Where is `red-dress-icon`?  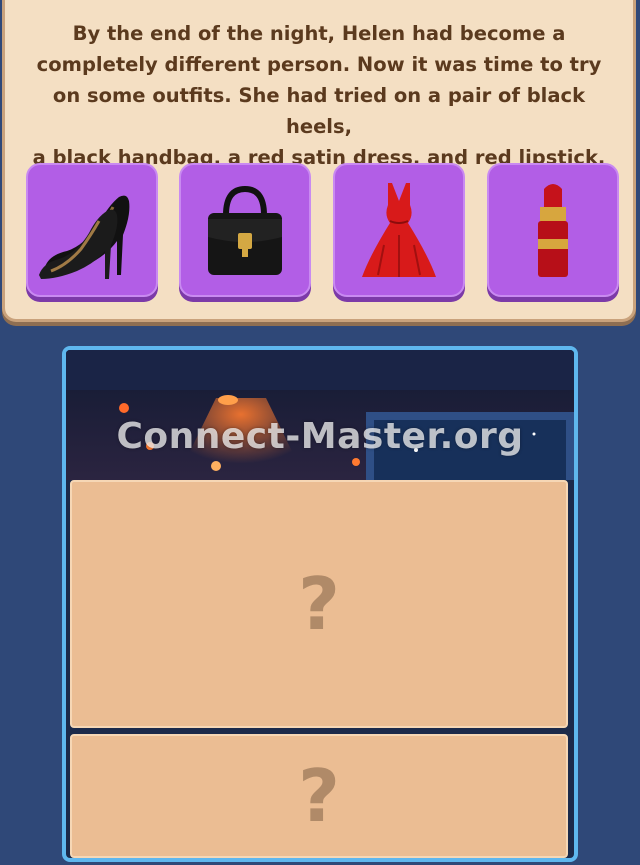
red-dress-icon is located at coordinates (399, 230).